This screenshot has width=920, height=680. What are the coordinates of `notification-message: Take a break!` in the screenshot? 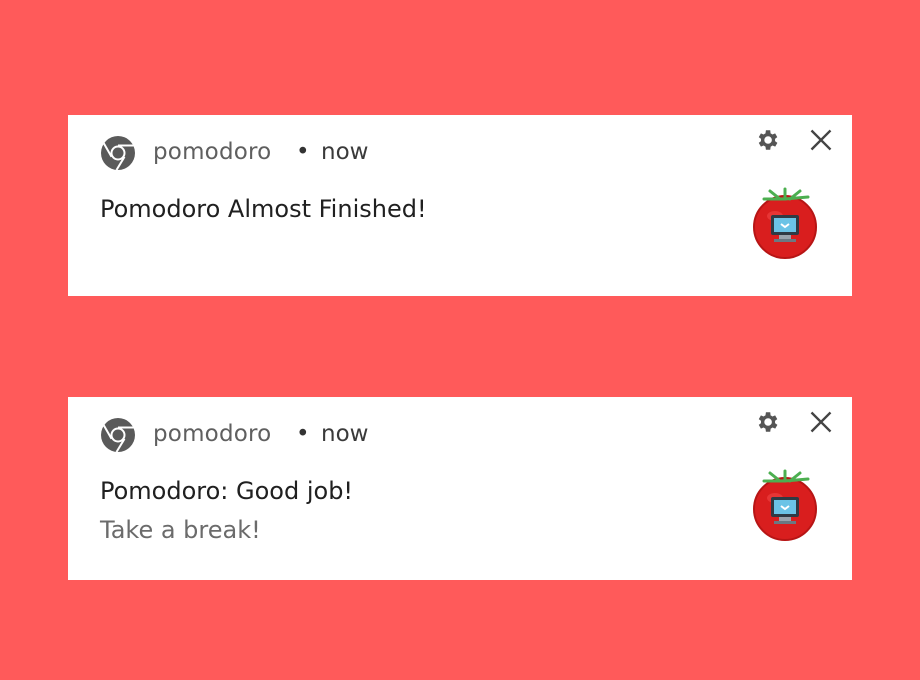 It's located at (180, 530).